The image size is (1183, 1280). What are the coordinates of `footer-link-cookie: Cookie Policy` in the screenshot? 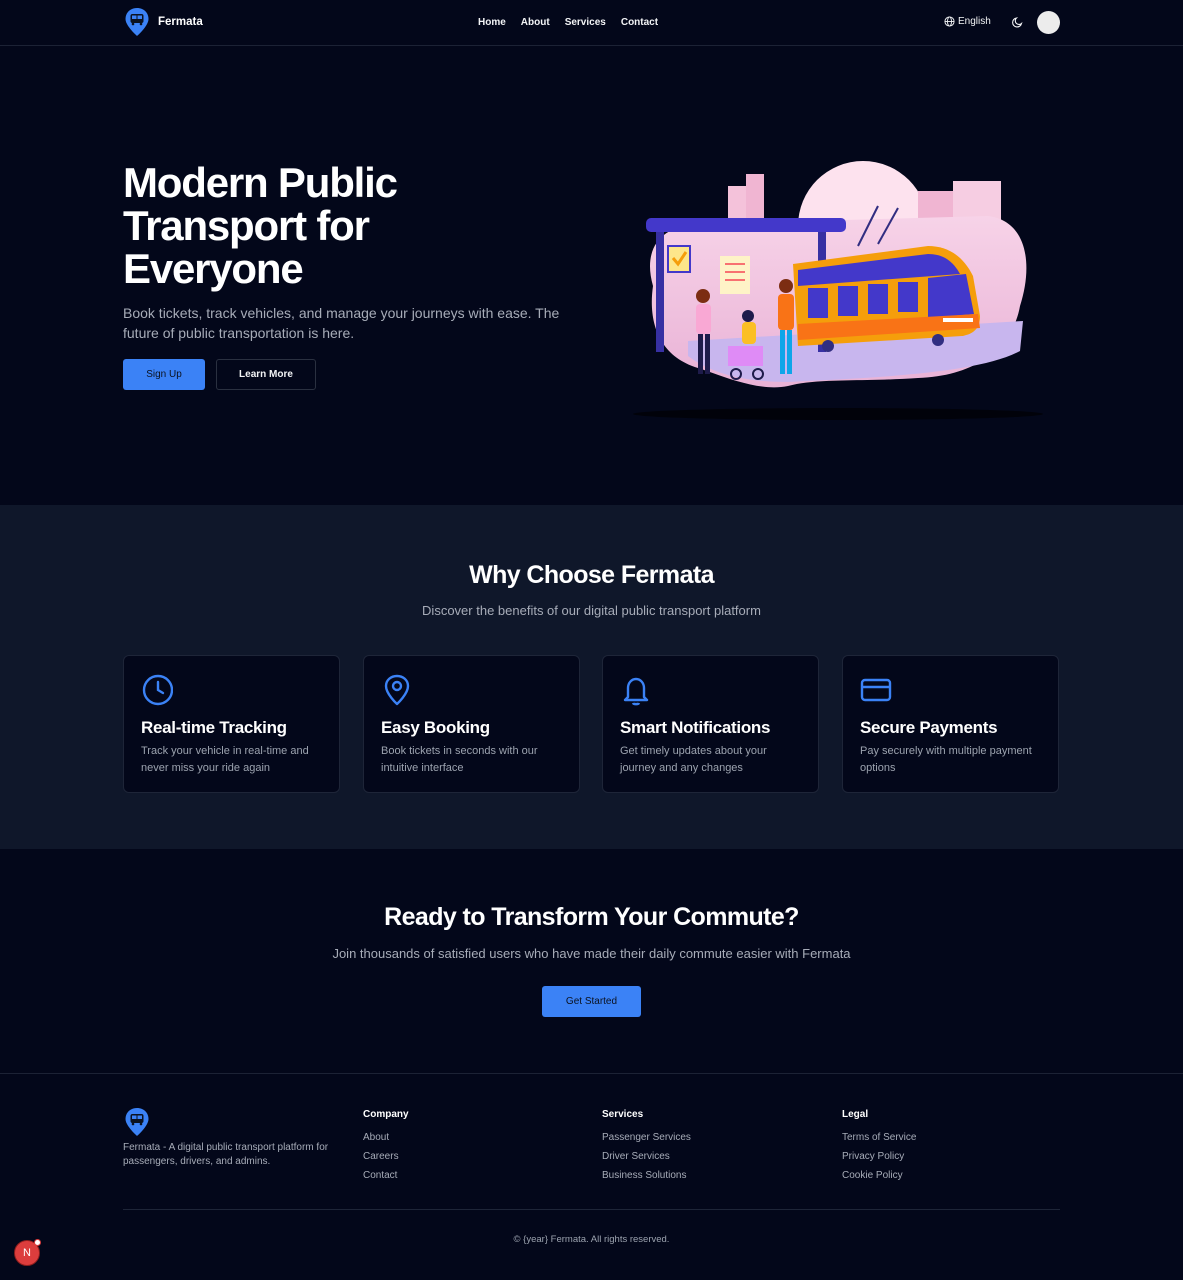 It's located at (879, 1175).